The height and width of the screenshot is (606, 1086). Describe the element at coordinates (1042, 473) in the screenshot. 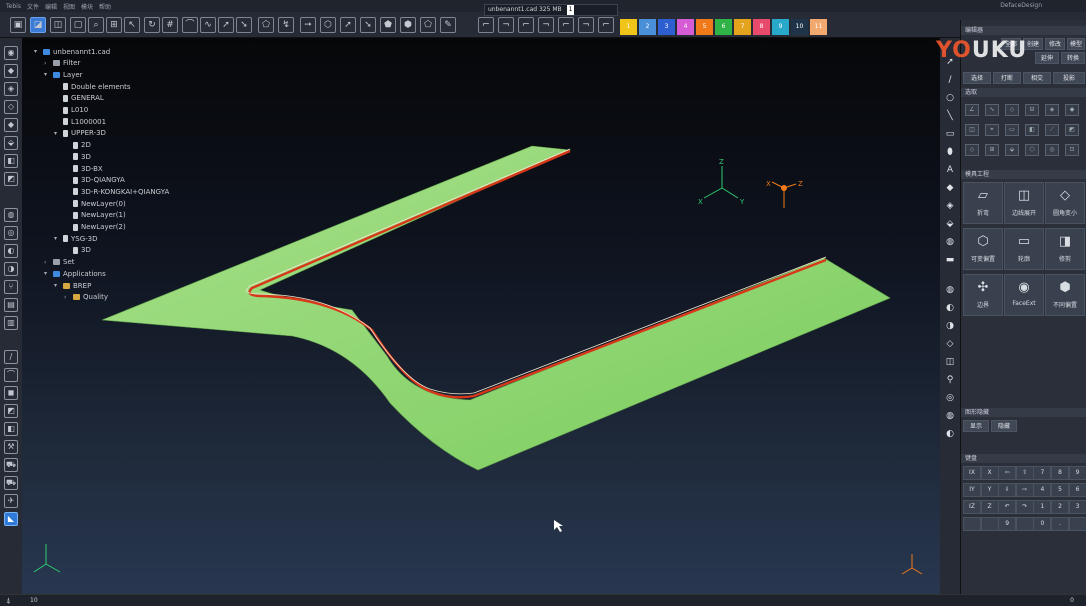

I see `keypad-key: 7` at that location.